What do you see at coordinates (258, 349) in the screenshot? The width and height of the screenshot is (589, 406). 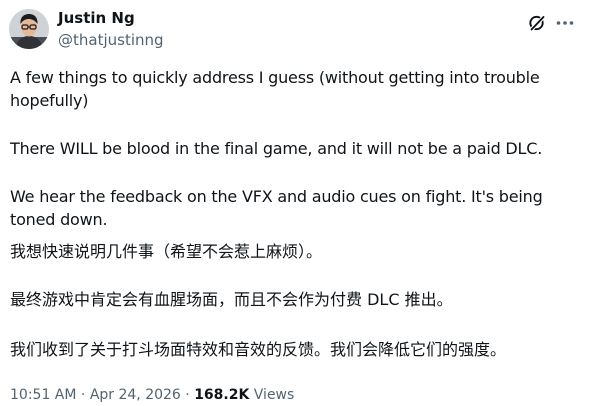 I see `tweet-text-line-zh: 我们收到了关于打斗场面特效和音效的反馈。我们会降低它们的强度。` at bounding box center [258, 349].